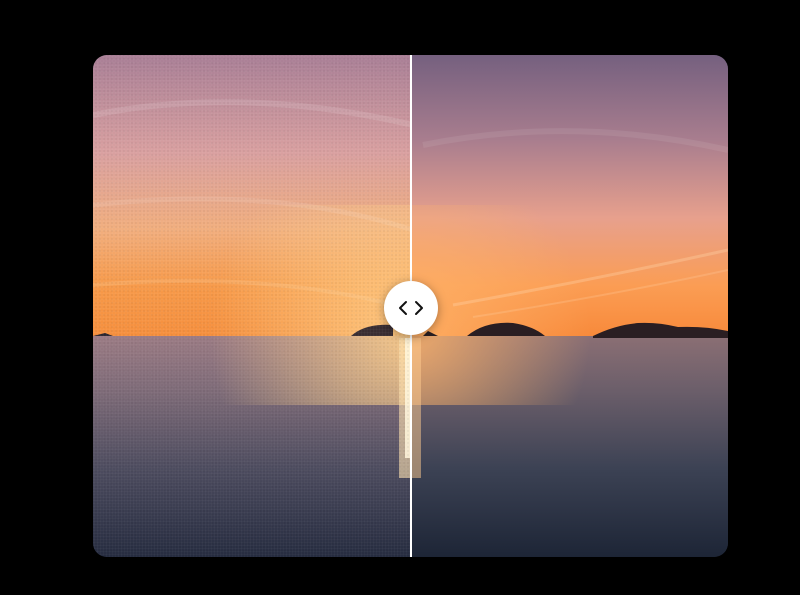 Image resolution: width=800 pixels, height=595 pixels. I want to click on chevron-left-right-icon, so click(411, 308).